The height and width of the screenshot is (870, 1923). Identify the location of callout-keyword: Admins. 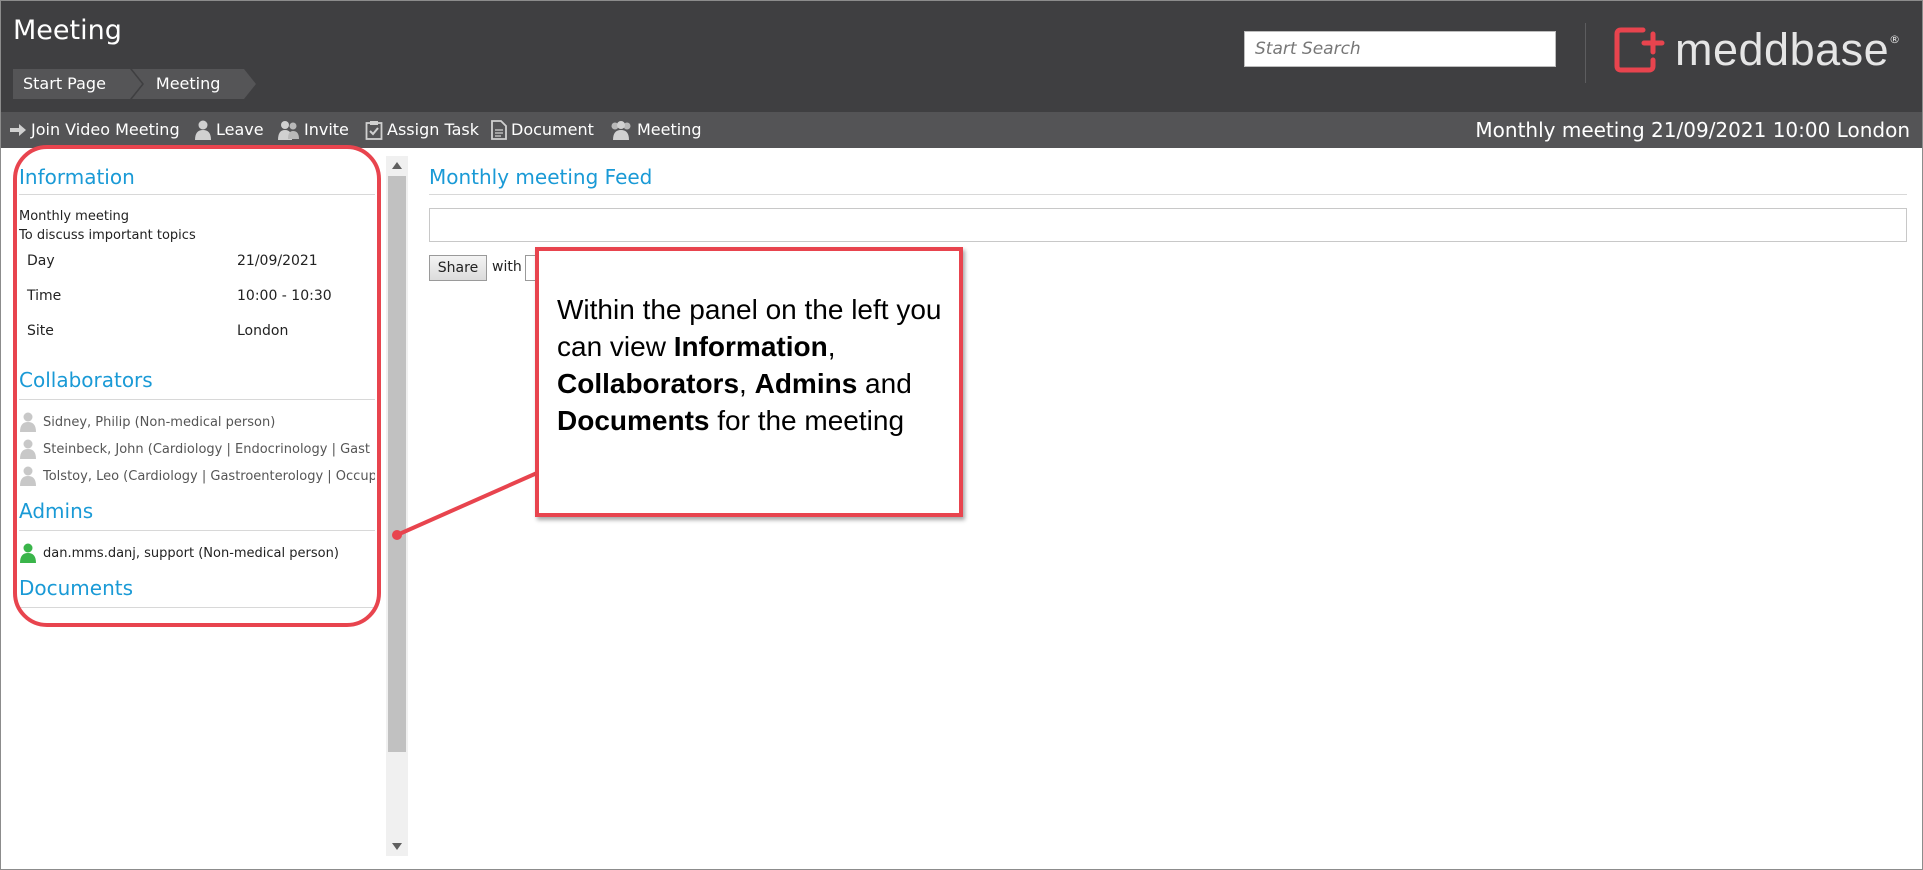
(806, 383).